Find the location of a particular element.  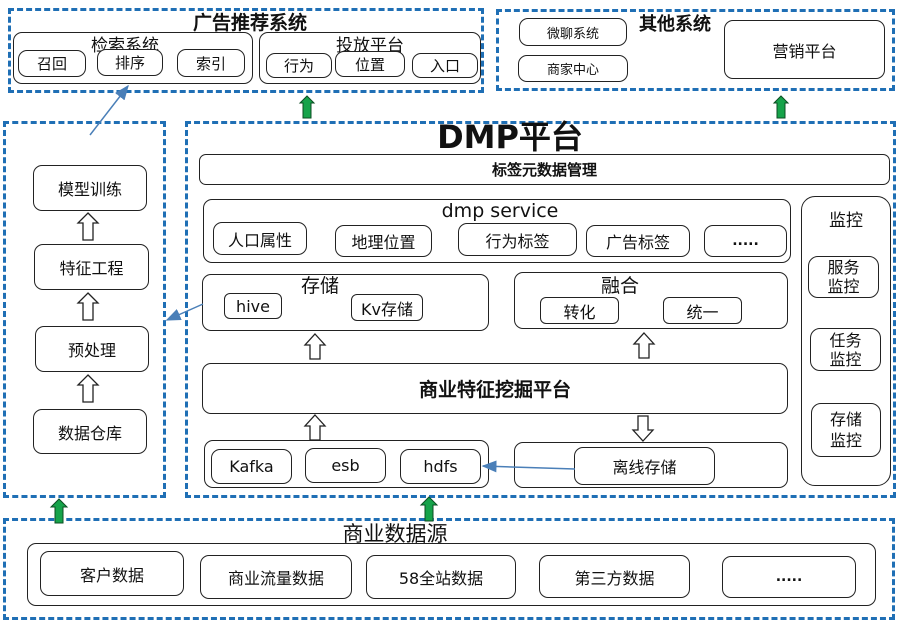

tag-metadata-management: 标签元数据管理 is located at coordinates (544, 169).